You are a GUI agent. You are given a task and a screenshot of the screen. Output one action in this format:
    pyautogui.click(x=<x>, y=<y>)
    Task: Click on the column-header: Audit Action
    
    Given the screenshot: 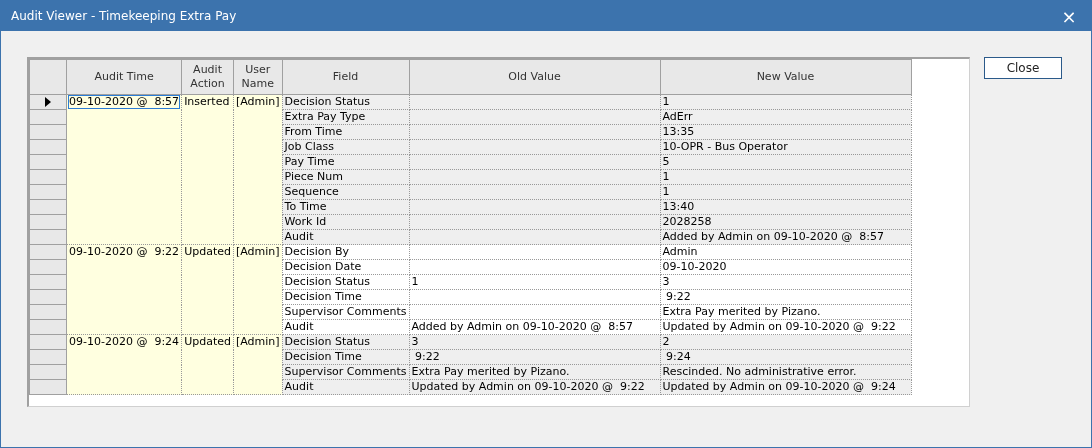 What is the action you would take?
    pyautogui.click(x=207, y=77)
    